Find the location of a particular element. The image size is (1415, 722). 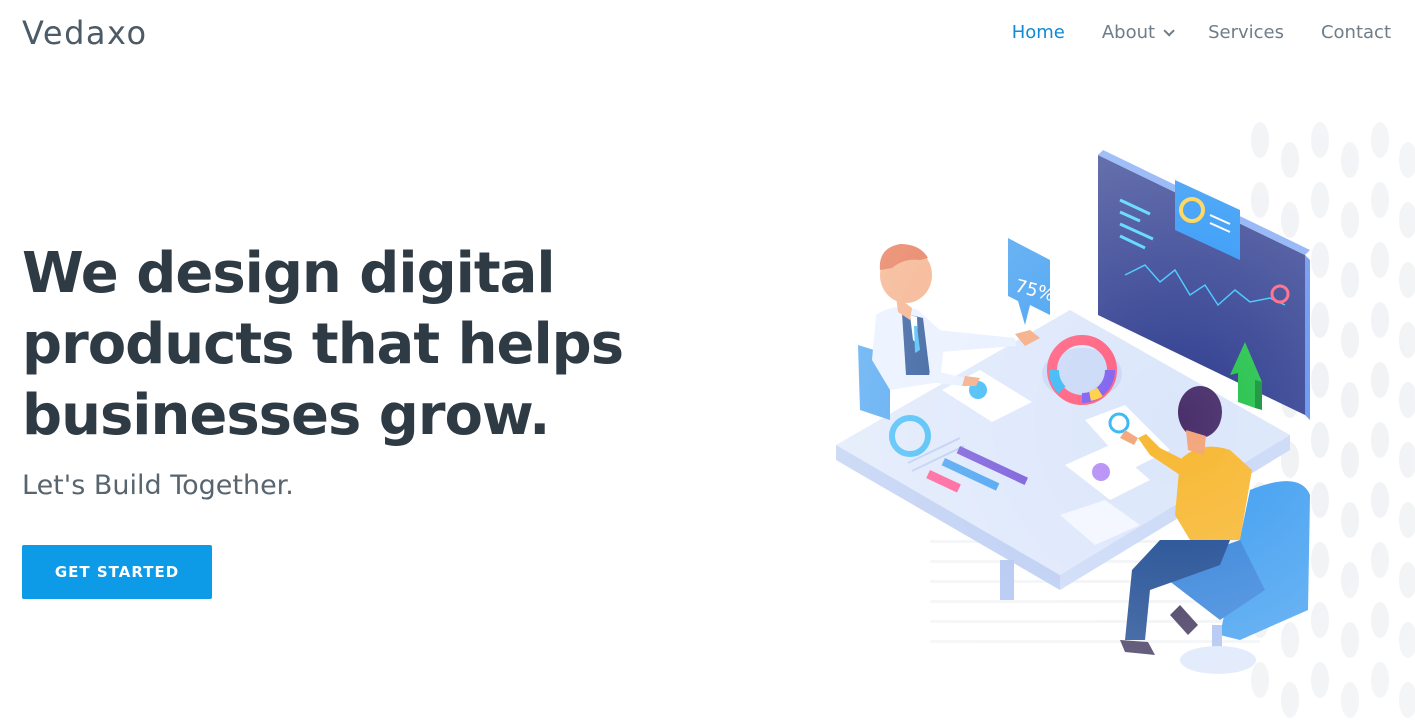

nav-contact-label: Contact is located at coordinates (1355, 32).